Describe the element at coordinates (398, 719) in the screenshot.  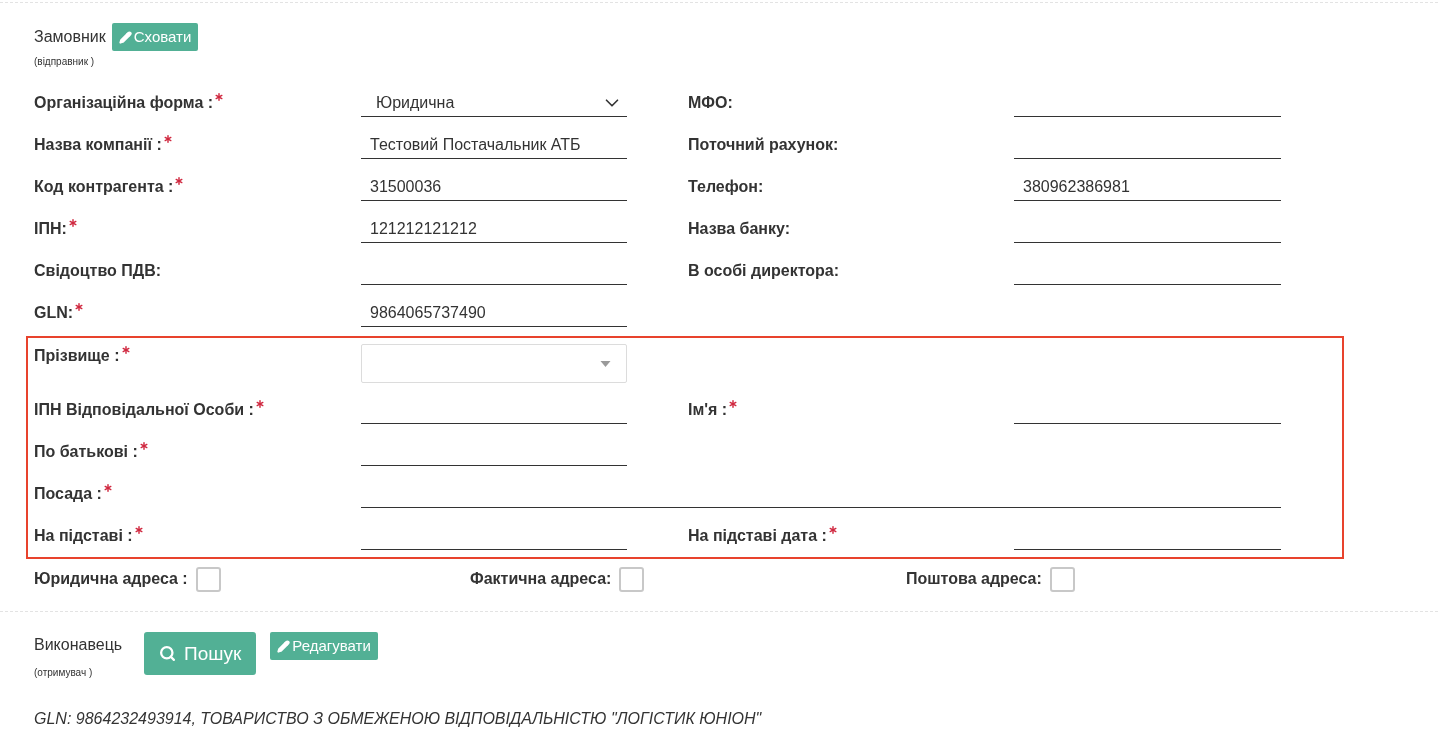
I see `recipient-summary: GLN: 9864232493914, ТОВАРИСТВО З ОБМЕЖЕНОЮ ВІДПОВІДАЛЬНІСТЮ "ЛОГІСТИК ЮНІОН"` at that location.